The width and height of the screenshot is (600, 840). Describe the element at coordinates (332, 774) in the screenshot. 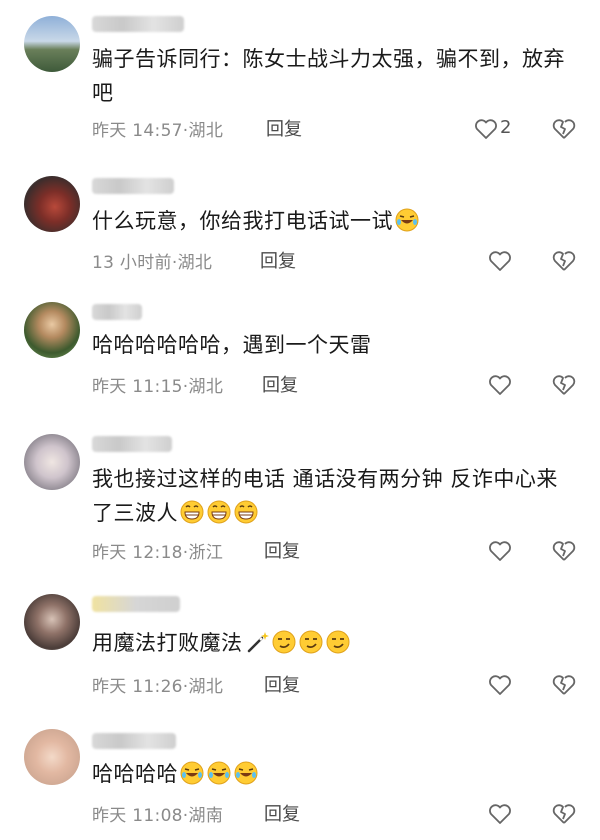

I see `comment-text: 哈哈哈哈` at that location.